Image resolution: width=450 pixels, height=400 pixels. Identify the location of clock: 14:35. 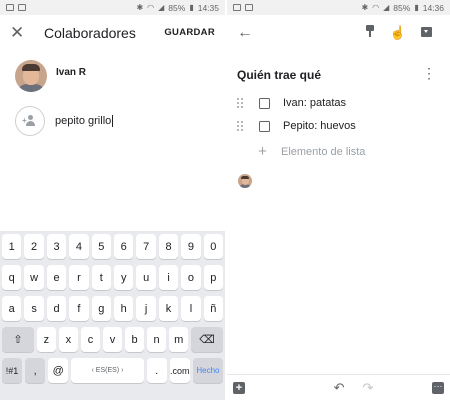
(208, 7).